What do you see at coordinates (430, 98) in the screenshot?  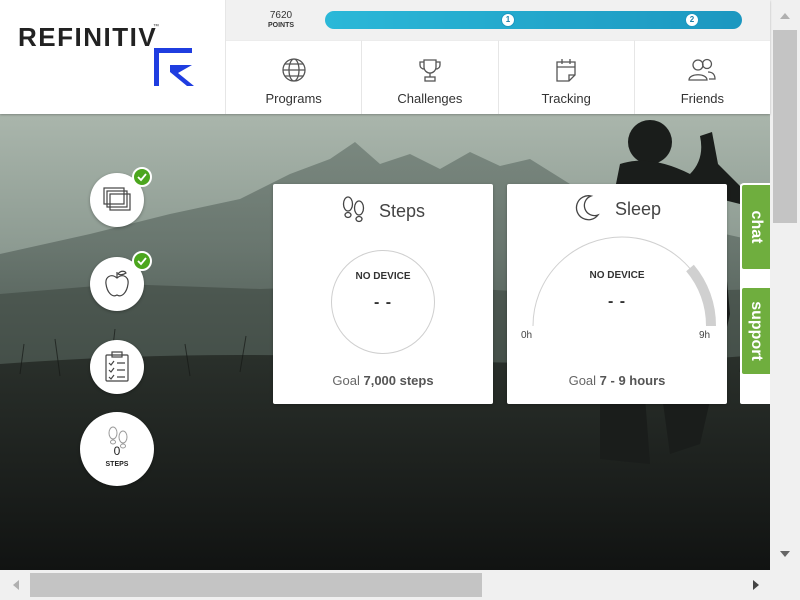 I see `nav-challenges-label: Challenges` at bounding box center [430, 98].